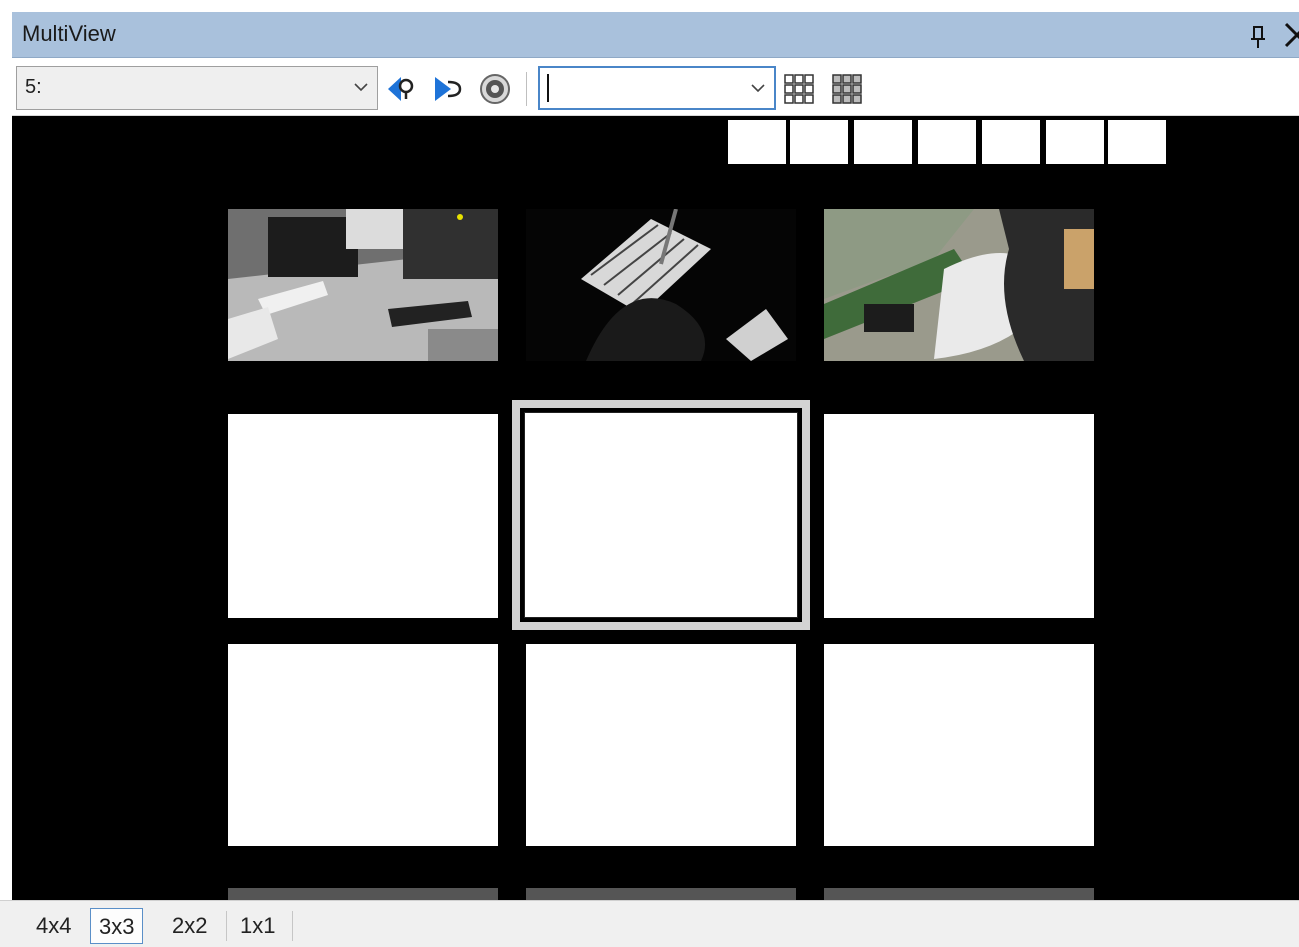 This screenshot has height=947, width=1299. I want to click on layout-bar: 4x4 3x3 2x2 1x1, so click(649, 923).